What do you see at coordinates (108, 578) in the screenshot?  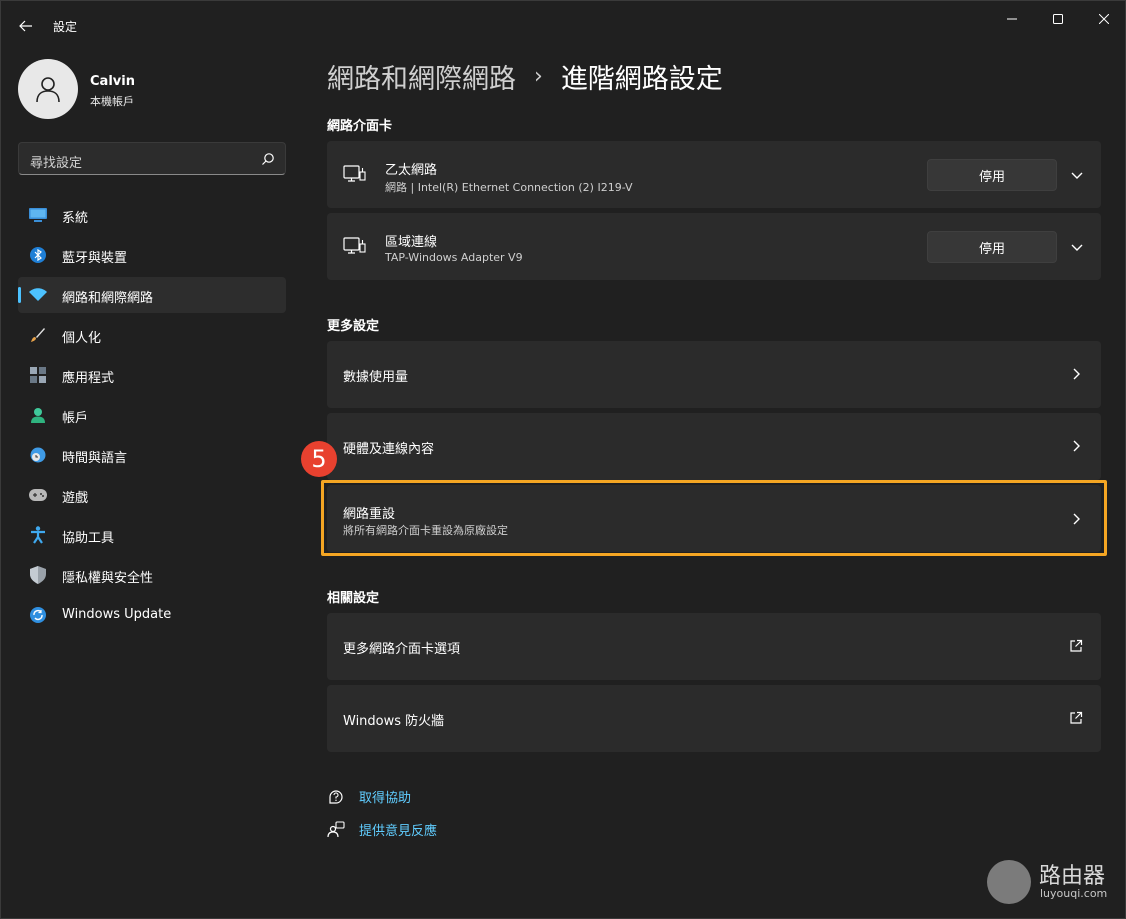 I see `sidebar-item-label: 隱私權與安全性` at bounding box center [108, 578].